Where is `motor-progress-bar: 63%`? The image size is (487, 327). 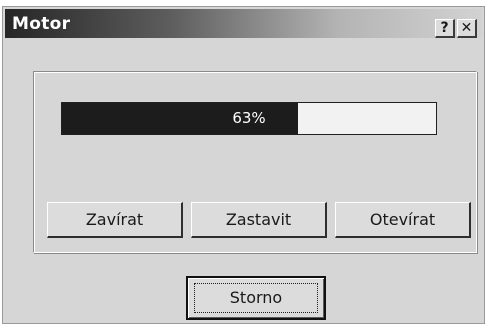
motor-progress-bar: 63% is located at coordinates (249, 118).